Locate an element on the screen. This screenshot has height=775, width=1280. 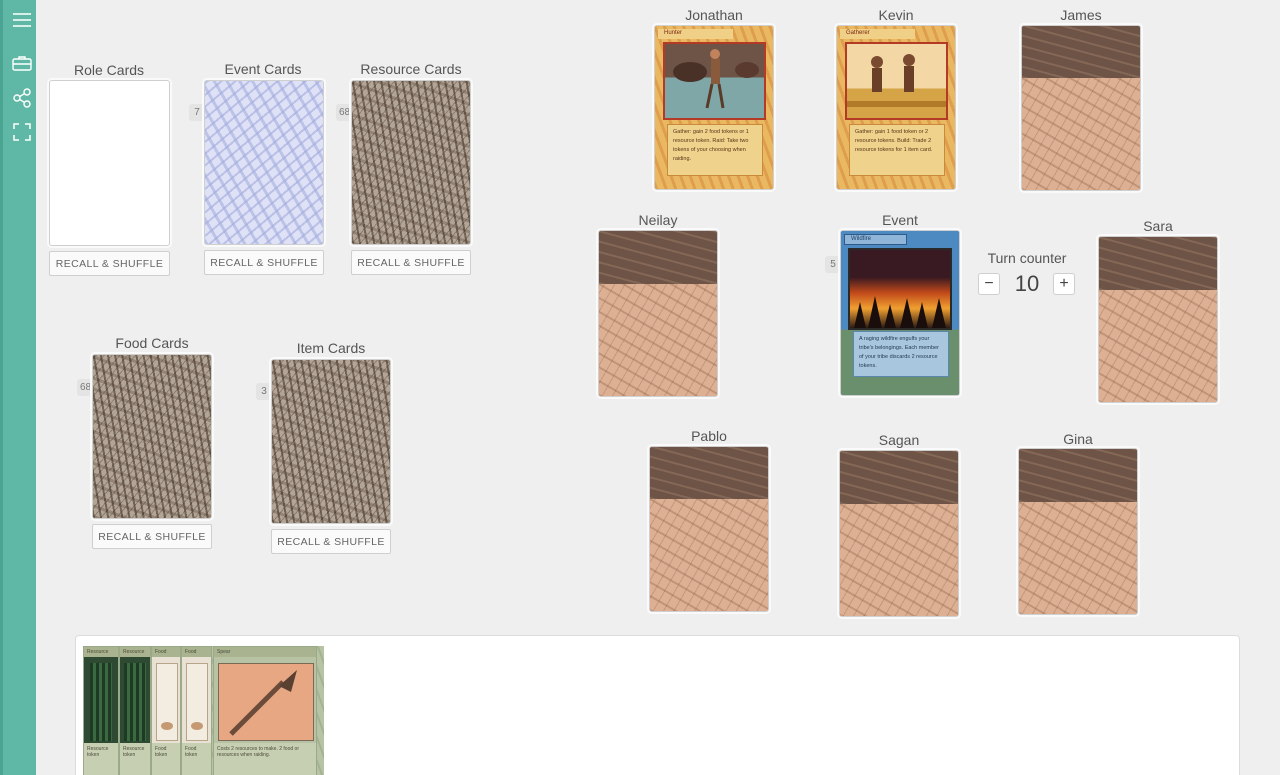
resource-cards-deck is located at coordinates (411, 162).